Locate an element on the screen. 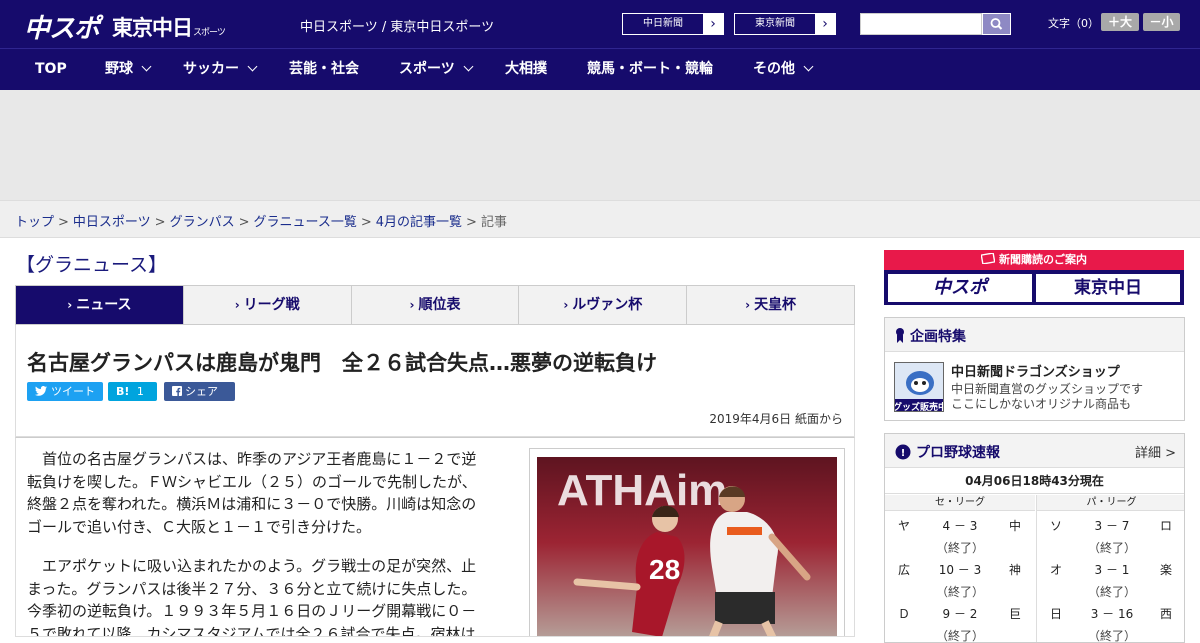  main-nav: TOP 野球 サッカー 芸能・社会 スポーツ 大相撲 競馬・ボート・競輪 その他 is located at coordinates (600, 69).